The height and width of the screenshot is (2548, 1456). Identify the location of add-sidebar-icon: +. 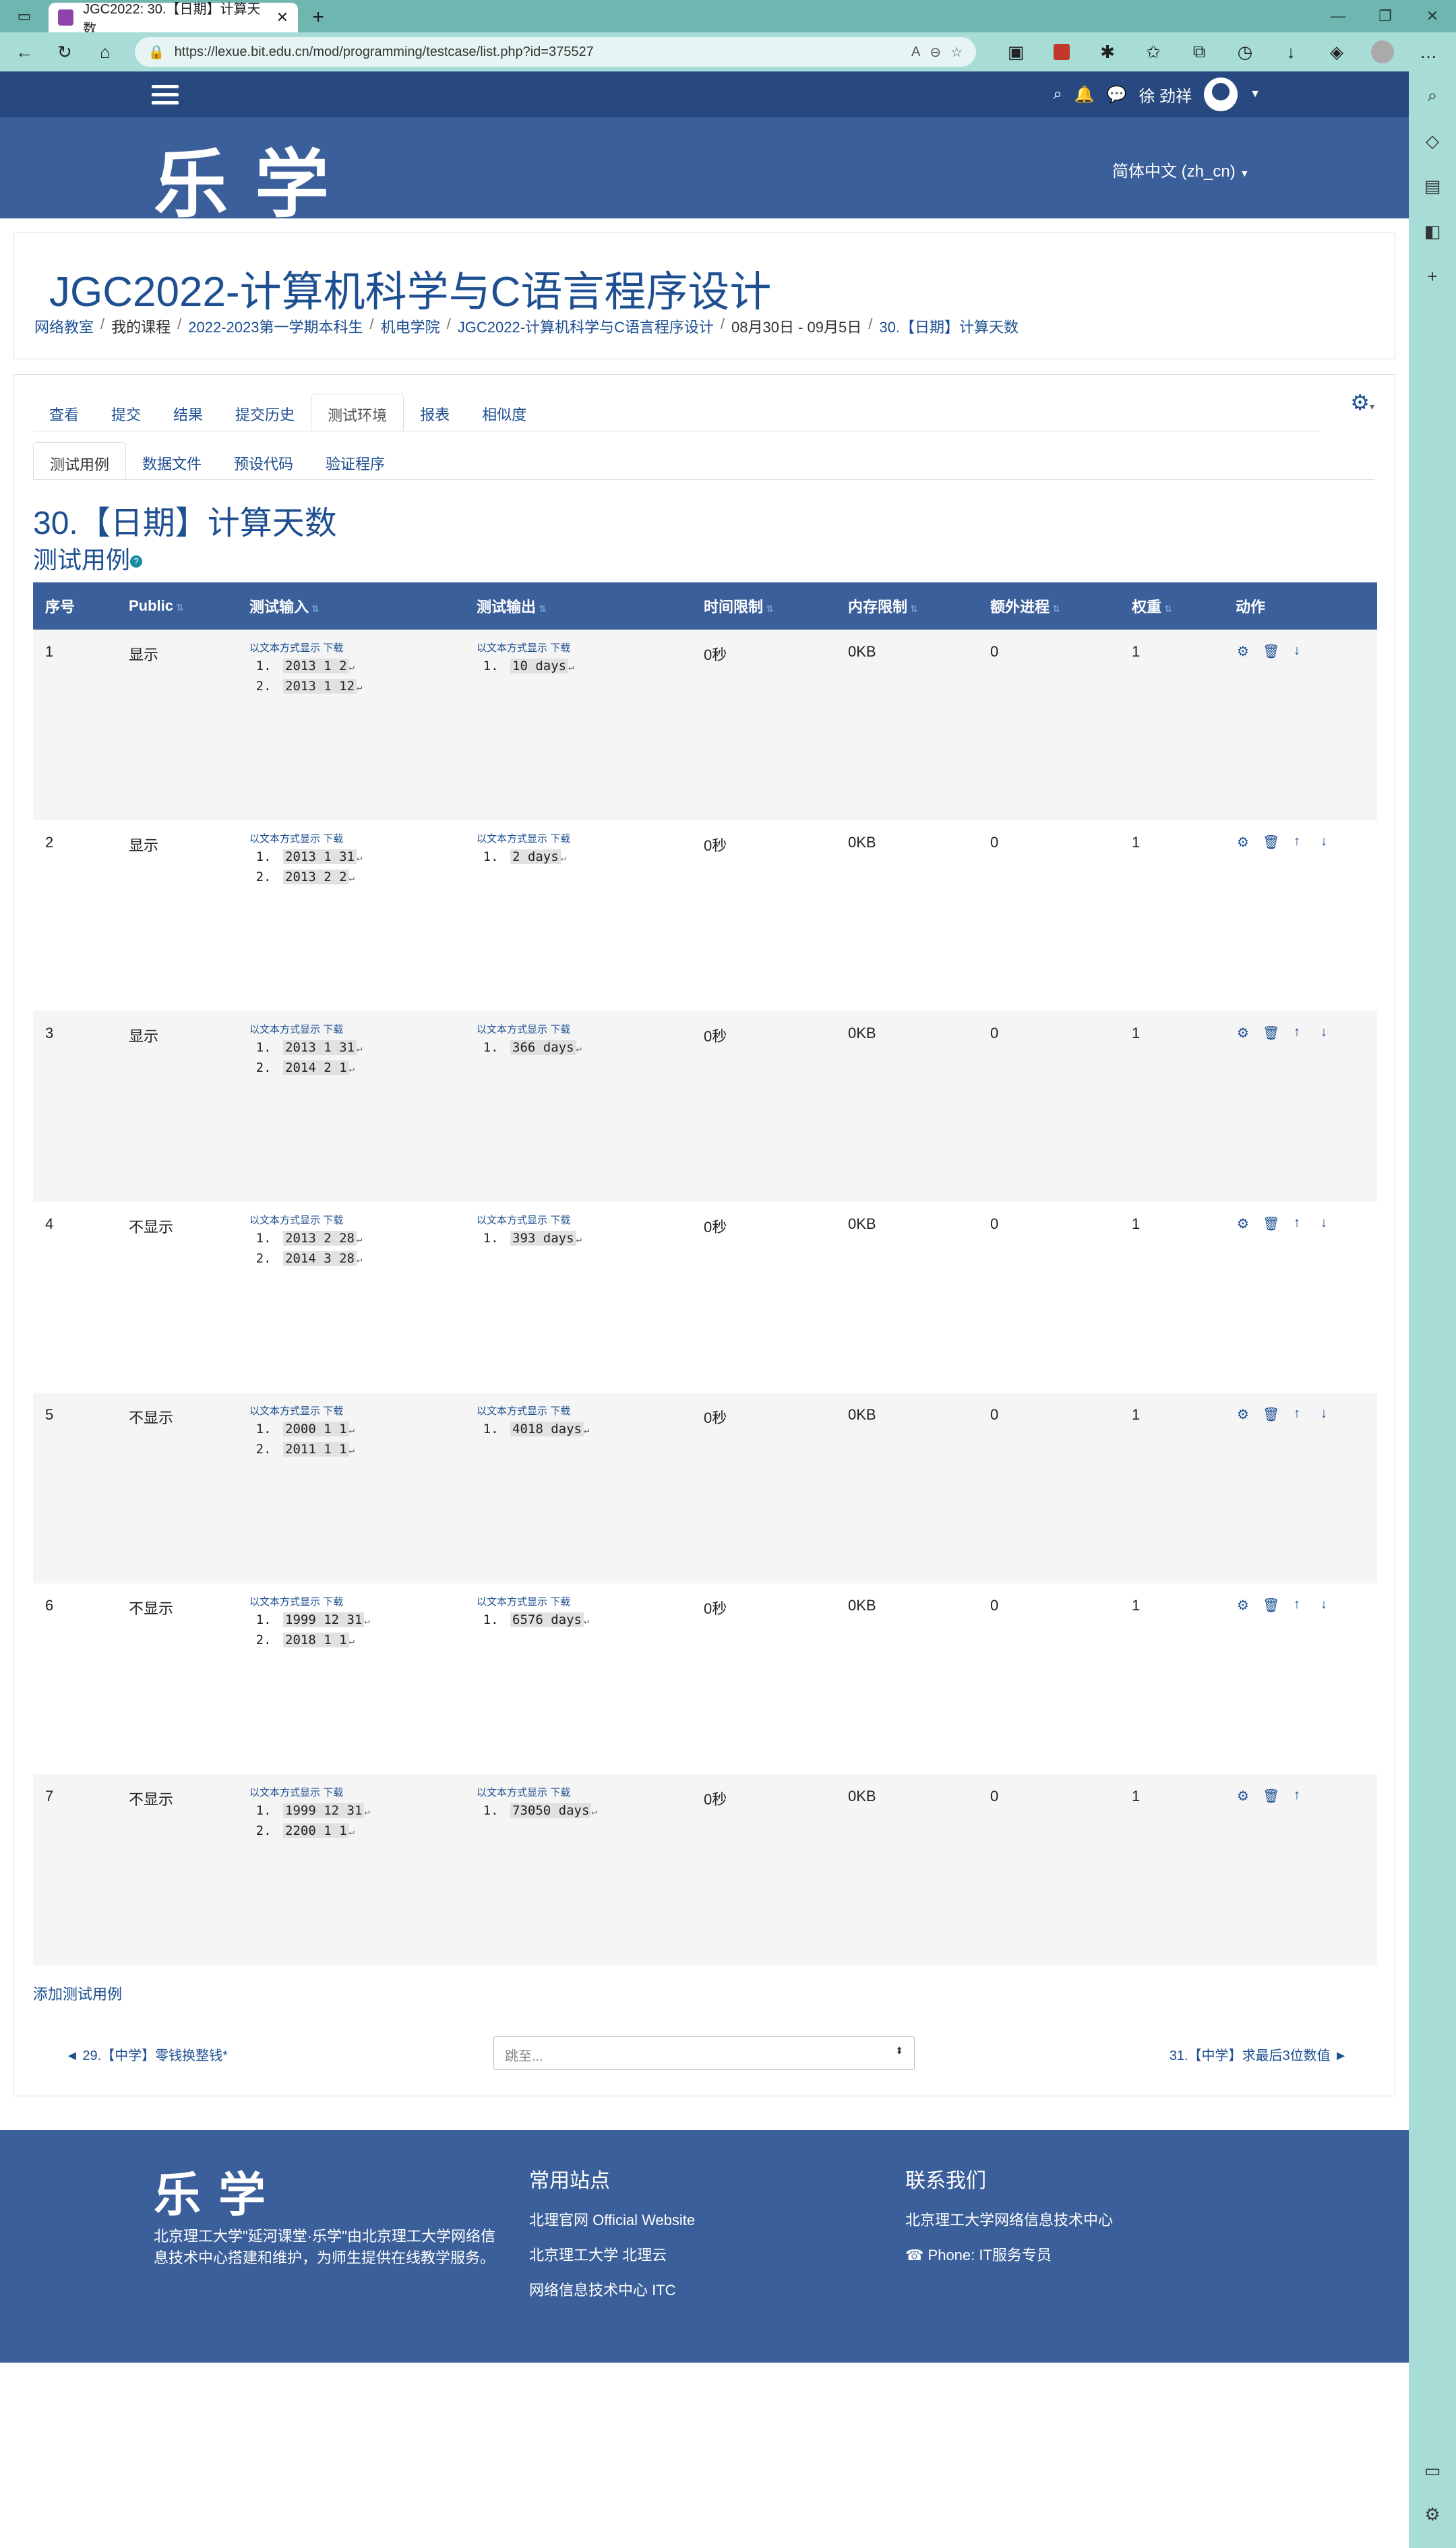
(1432, 276).